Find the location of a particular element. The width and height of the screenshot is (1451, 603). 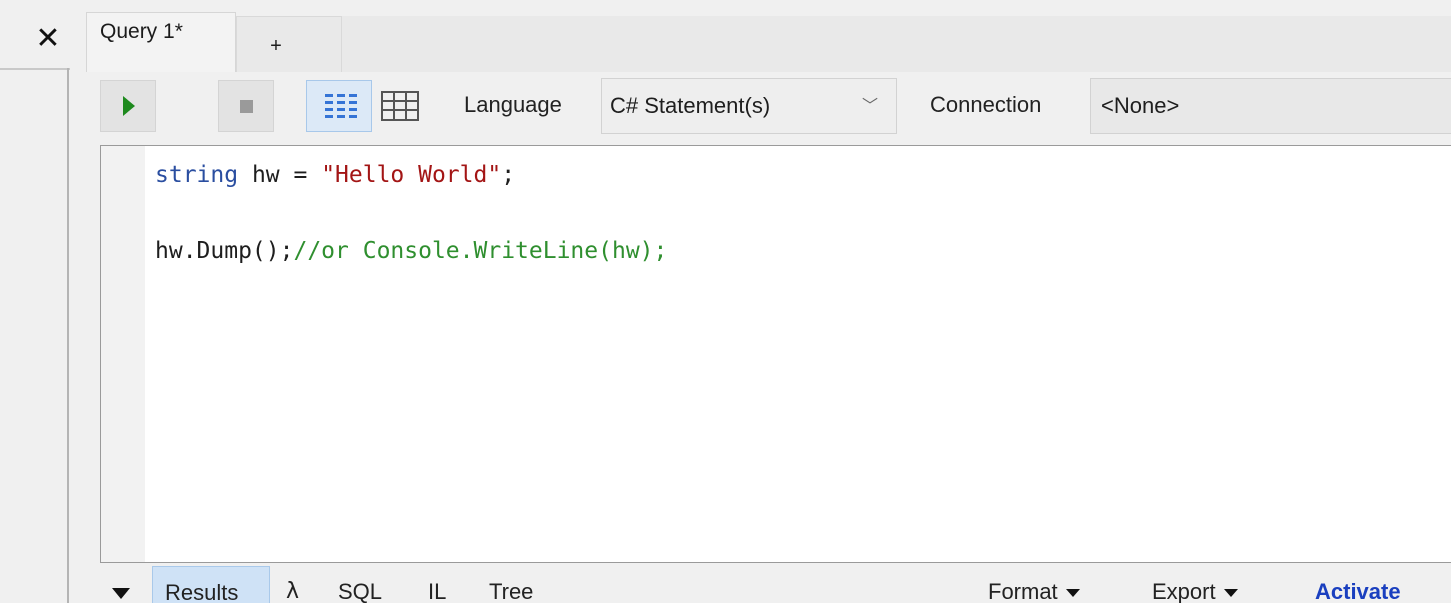

tab-tree: Tree is located at coordinates (511, 584).